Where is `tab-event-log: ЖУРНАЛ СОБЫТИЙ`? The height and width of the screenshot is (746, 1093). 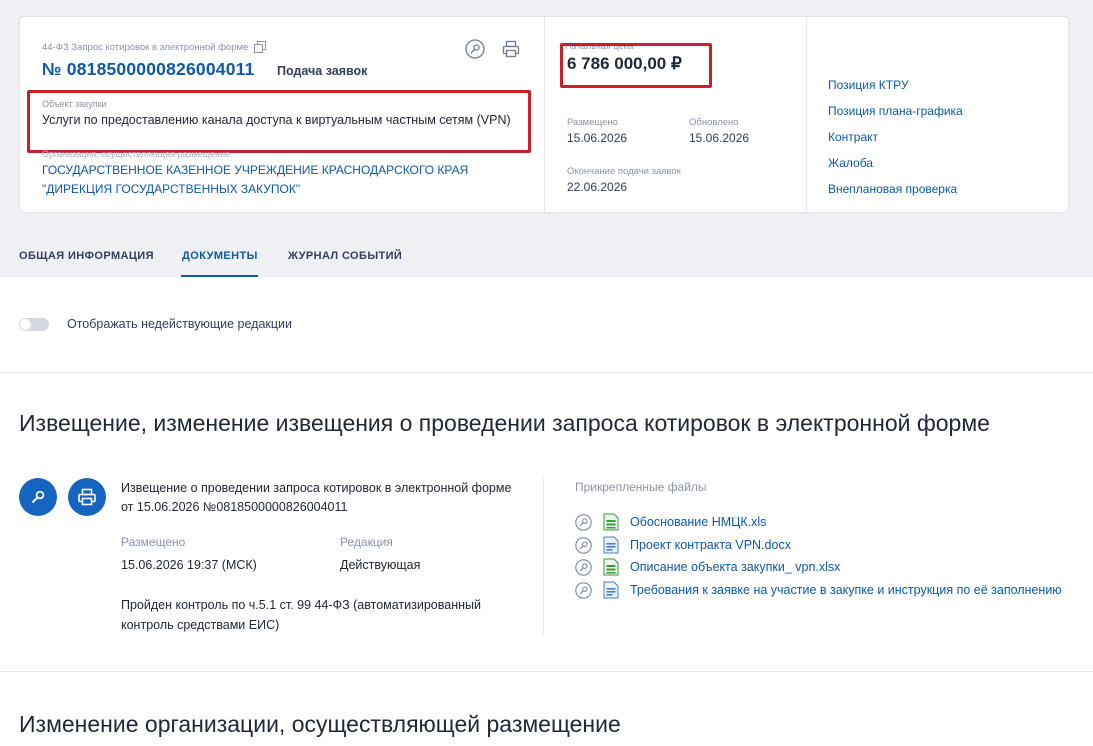 tab-event-log: ЖУРНАЛ СОБЫТИЙ is located at coordinates (345, 256).